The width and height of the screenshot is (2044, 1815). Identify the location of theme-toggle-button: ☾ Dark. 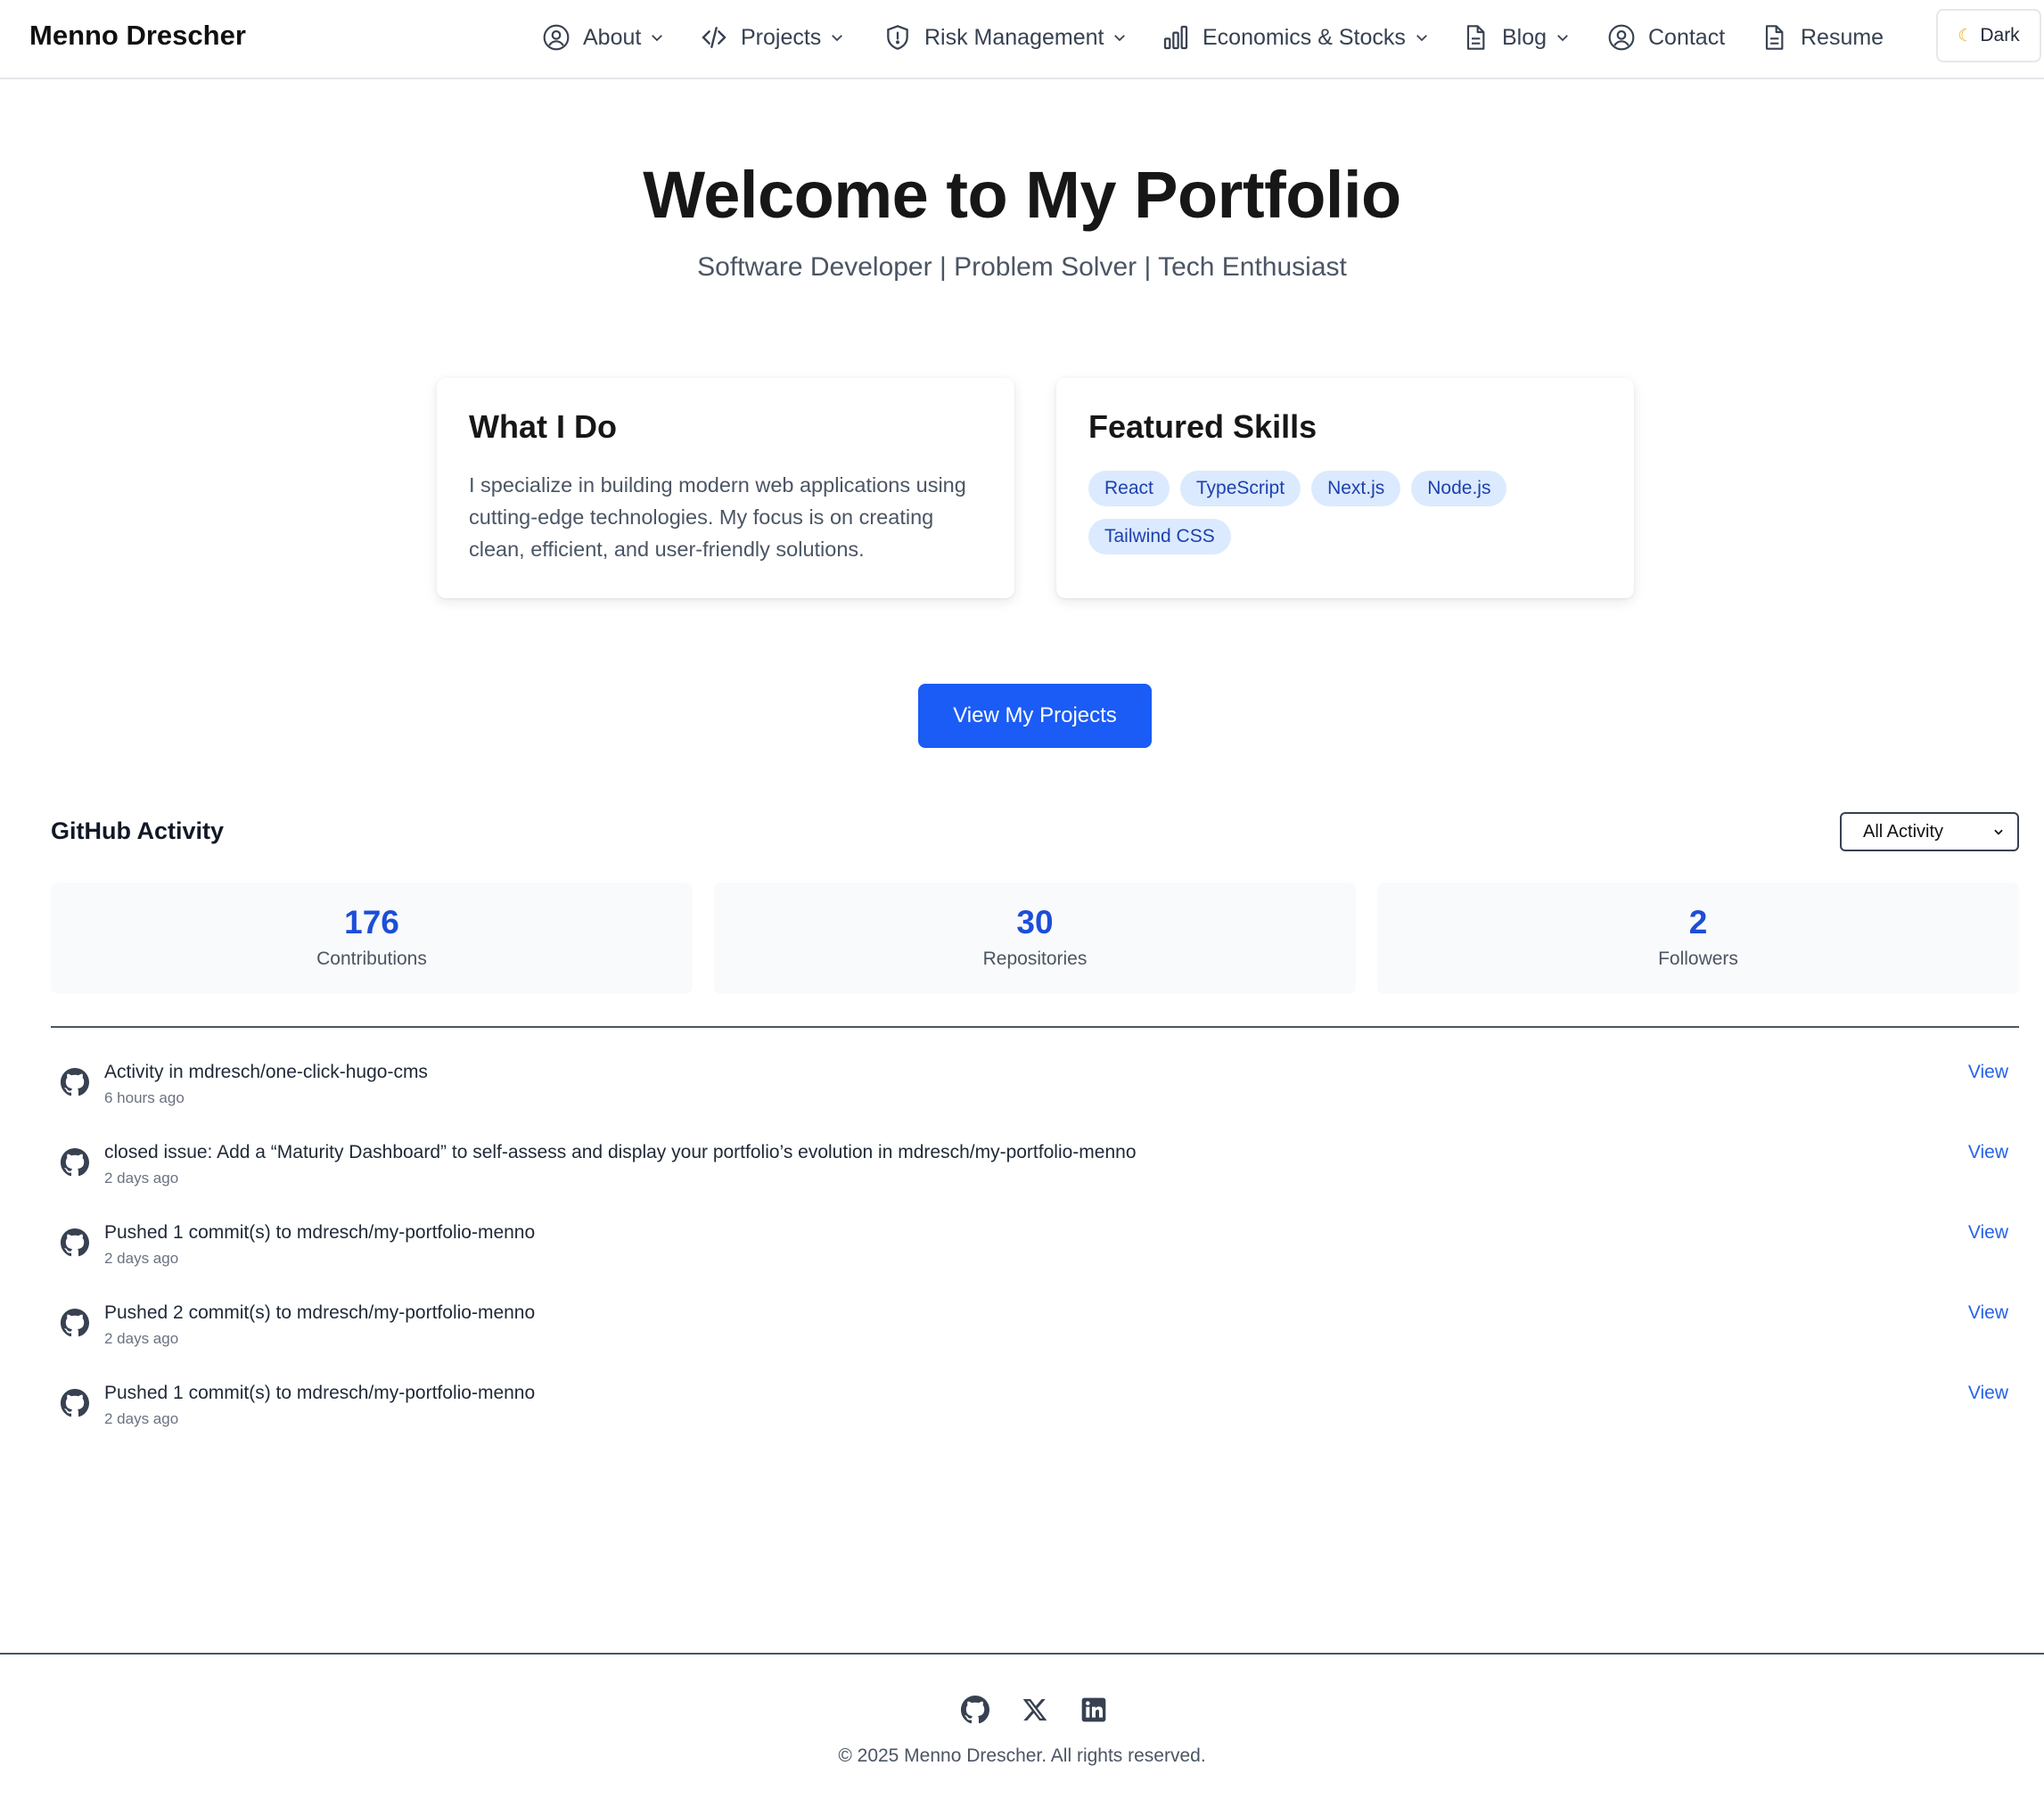
(1989, 36).